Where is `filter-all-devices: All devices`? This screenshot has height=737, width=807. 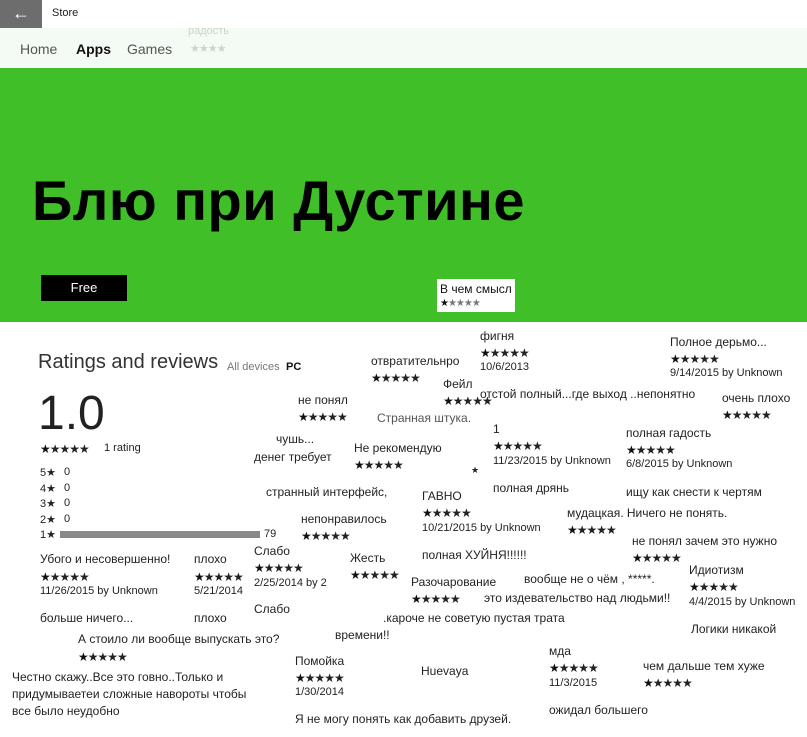 filter-all-devices: All devices is located at coordinates (253, 367).